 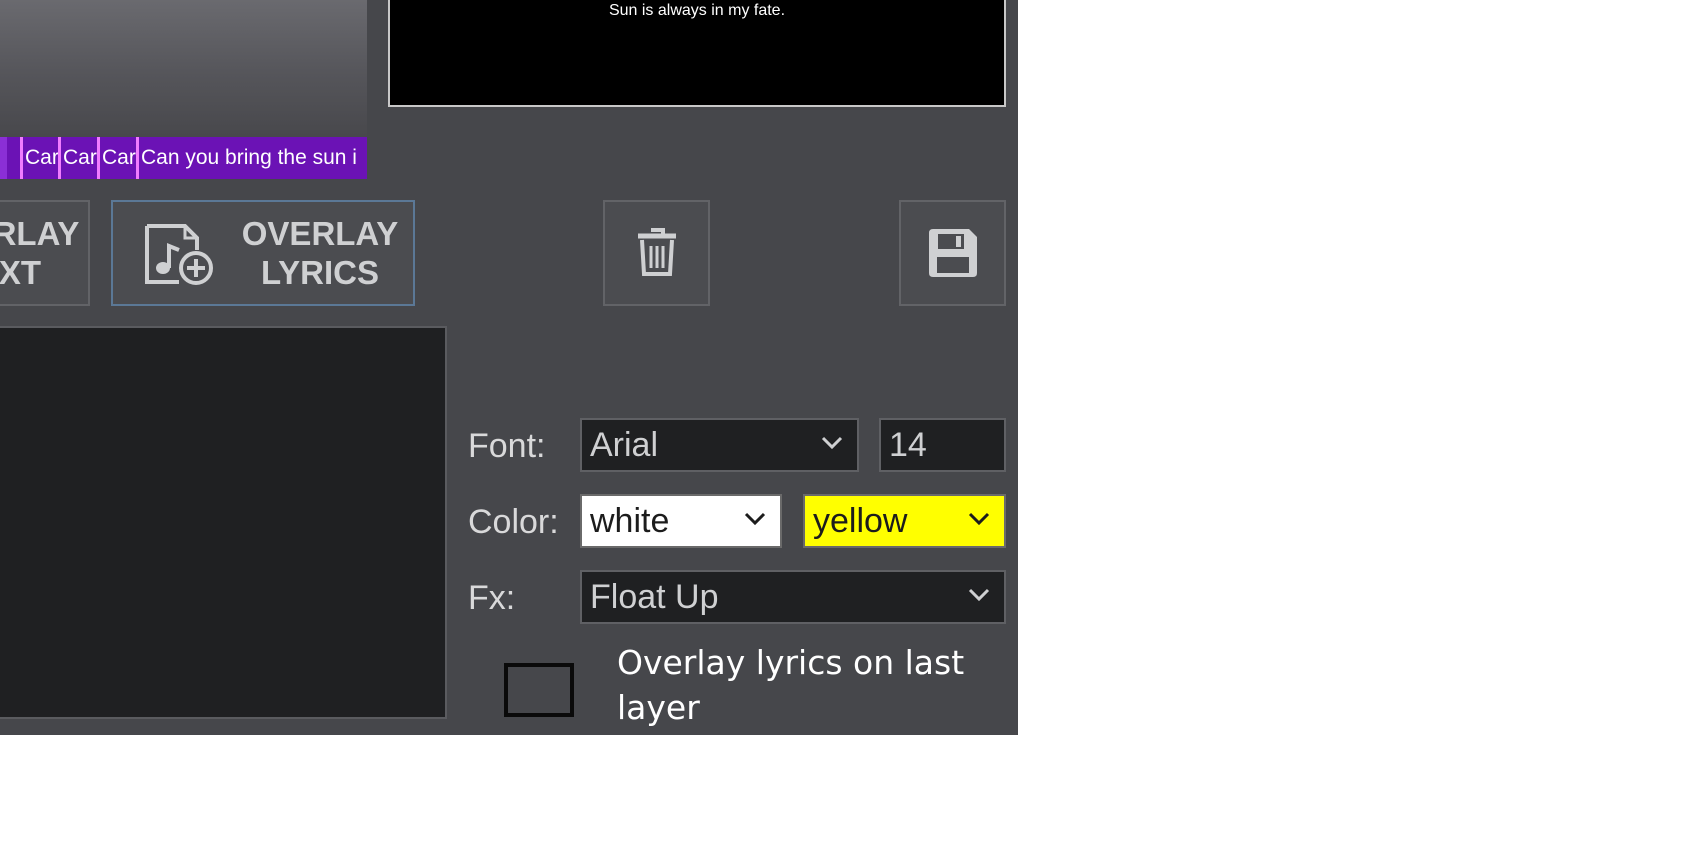 What do you see at coordinates (492, 598) in the screenshot?
I see `fx-label: Fx:` at bounding box center [492, 598].